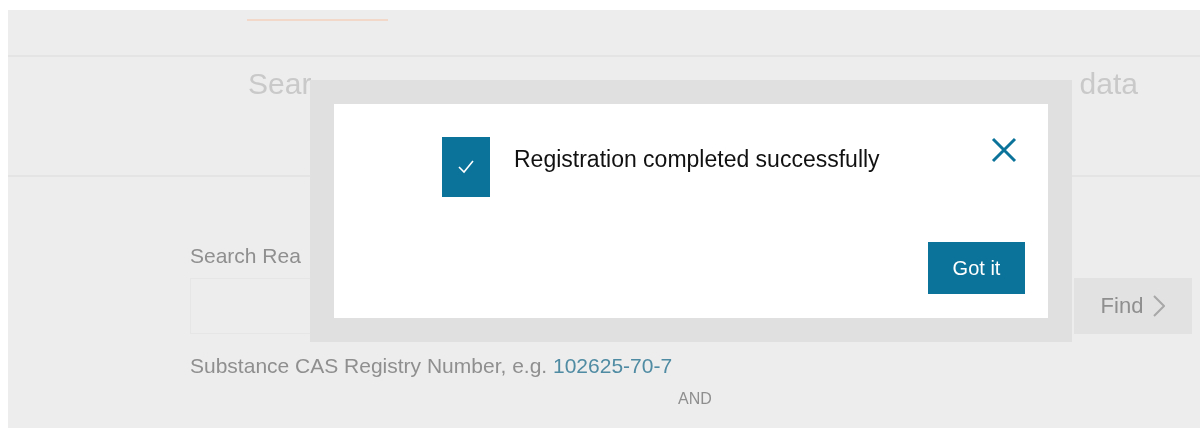 The width and height of the screenshot is (1200, 428). What do you see at coordinates (697, 159) in the screenshot?
I see `dialog-message: Registration completed successfully` at bounding box center [697, 159].